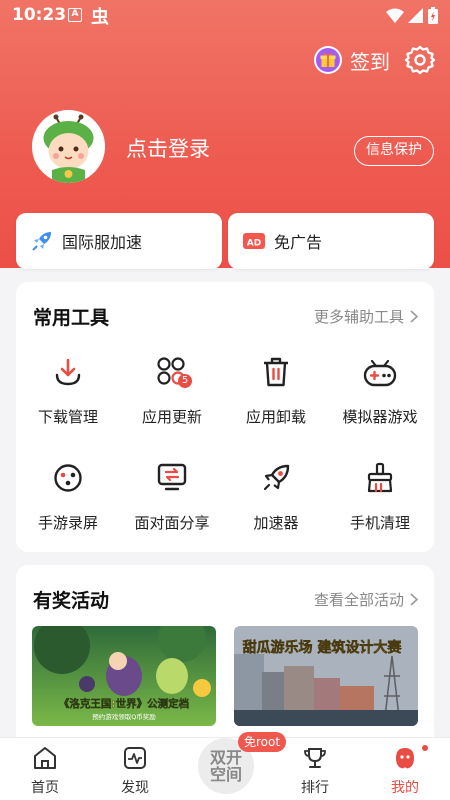 The image size is (450, 800). Describe the element at coordinates (425, 748) in the screenshot. I see `notification-dot` at that location.